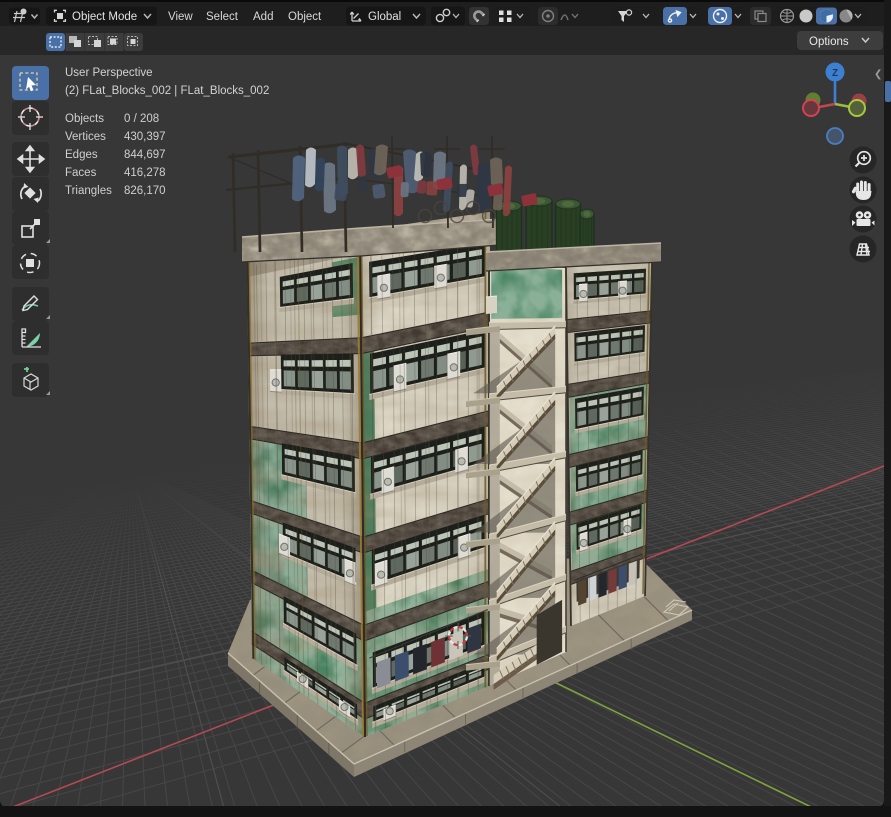  I want to click on svg-text: Object Mode, so click(104, 17).